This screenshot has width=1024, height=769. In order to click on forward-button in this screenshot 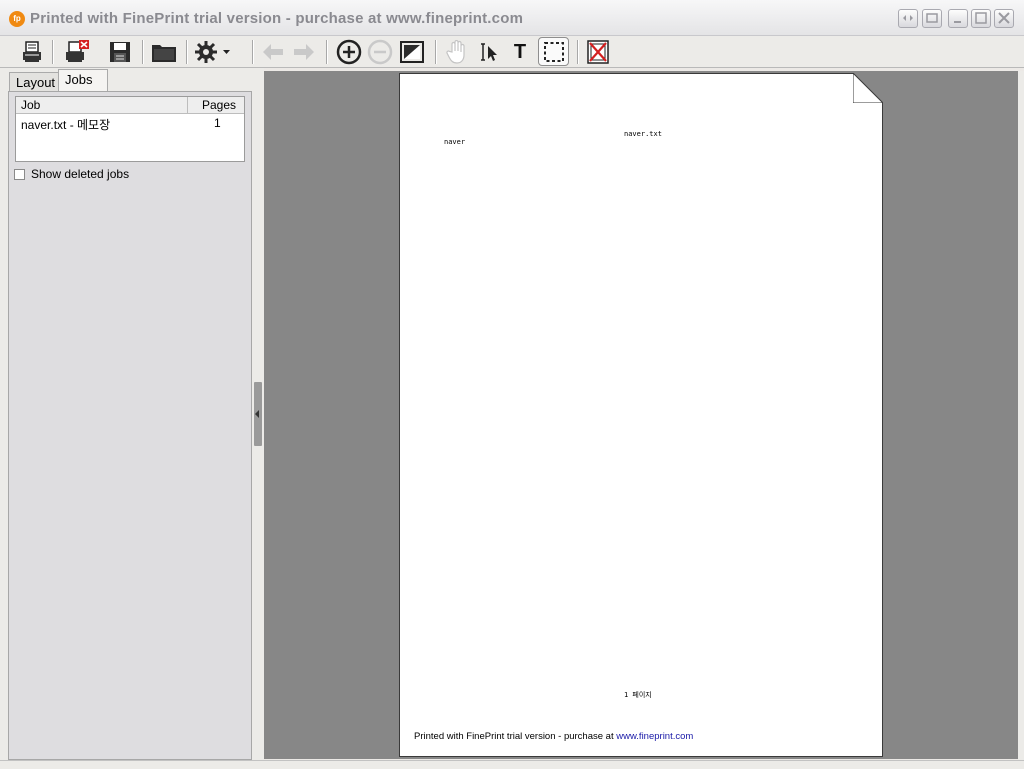, I will do `click(304, 52)`.